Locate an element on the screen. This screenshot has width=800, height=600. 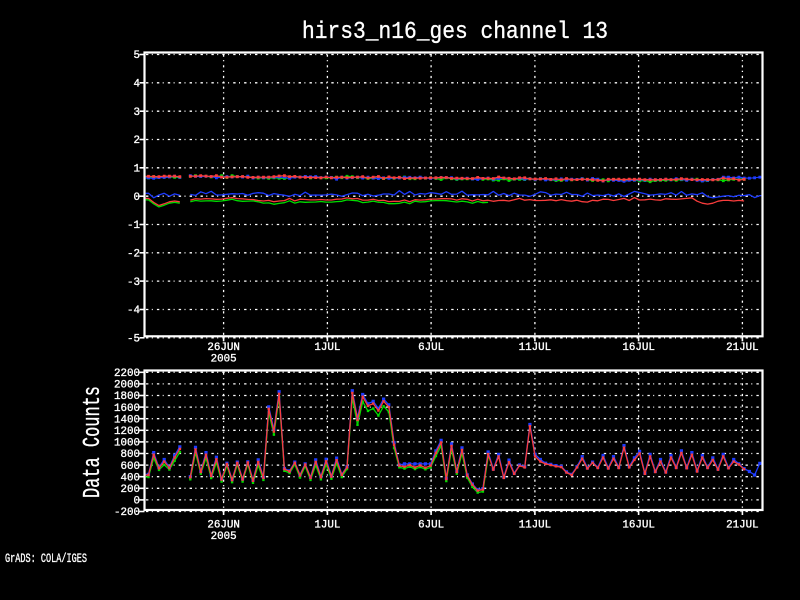
svg-text: 1600 is located at coordinates (127, 409).